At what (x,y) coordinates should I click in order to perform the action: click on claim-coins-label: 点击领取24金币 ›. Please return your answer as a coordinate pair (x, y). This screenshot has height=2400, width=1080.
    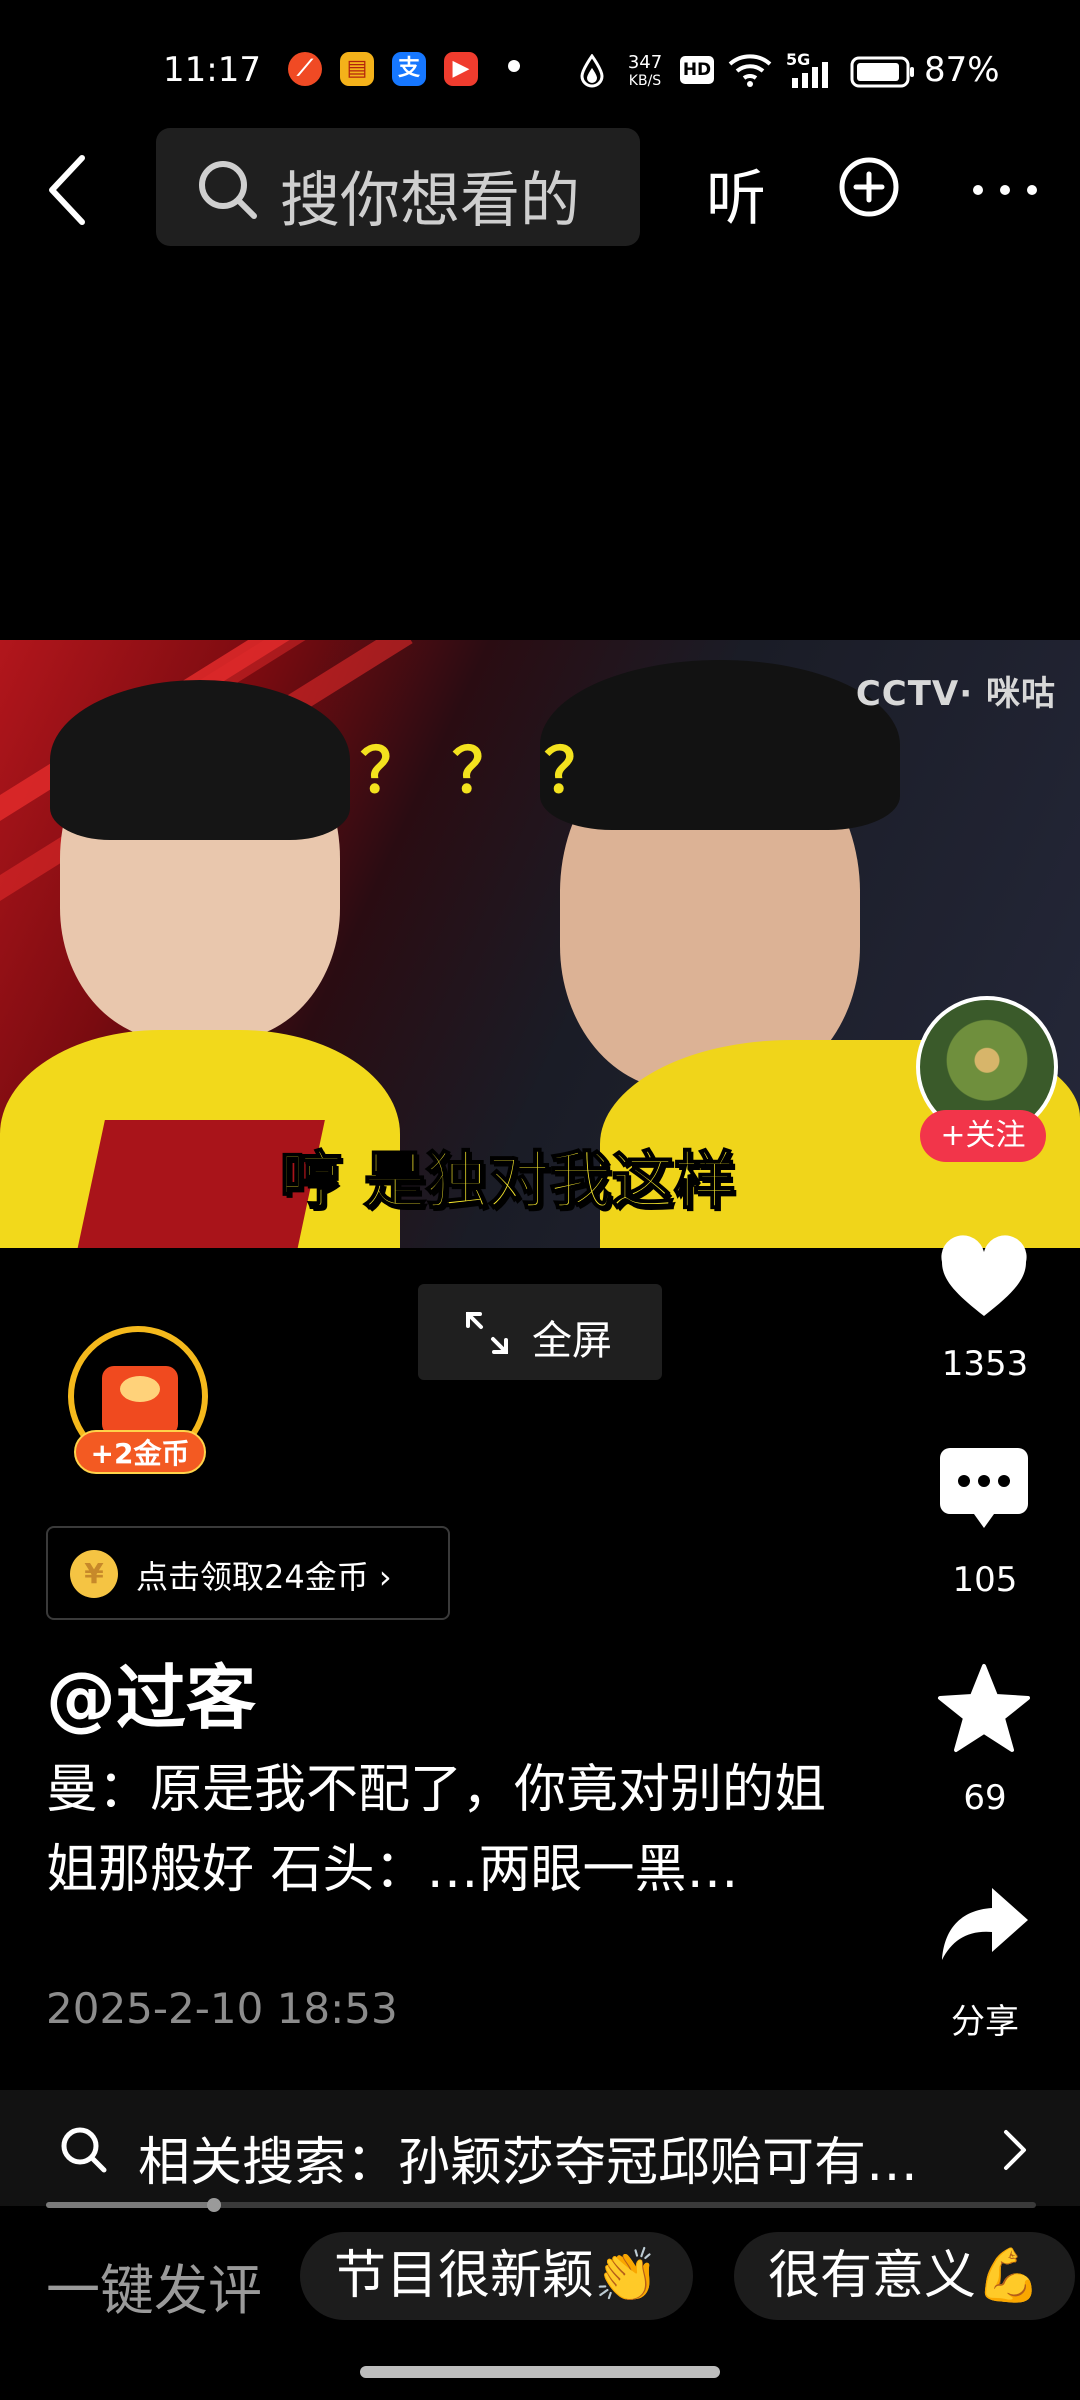
    Looking at the image, I should click on (264, 1577).